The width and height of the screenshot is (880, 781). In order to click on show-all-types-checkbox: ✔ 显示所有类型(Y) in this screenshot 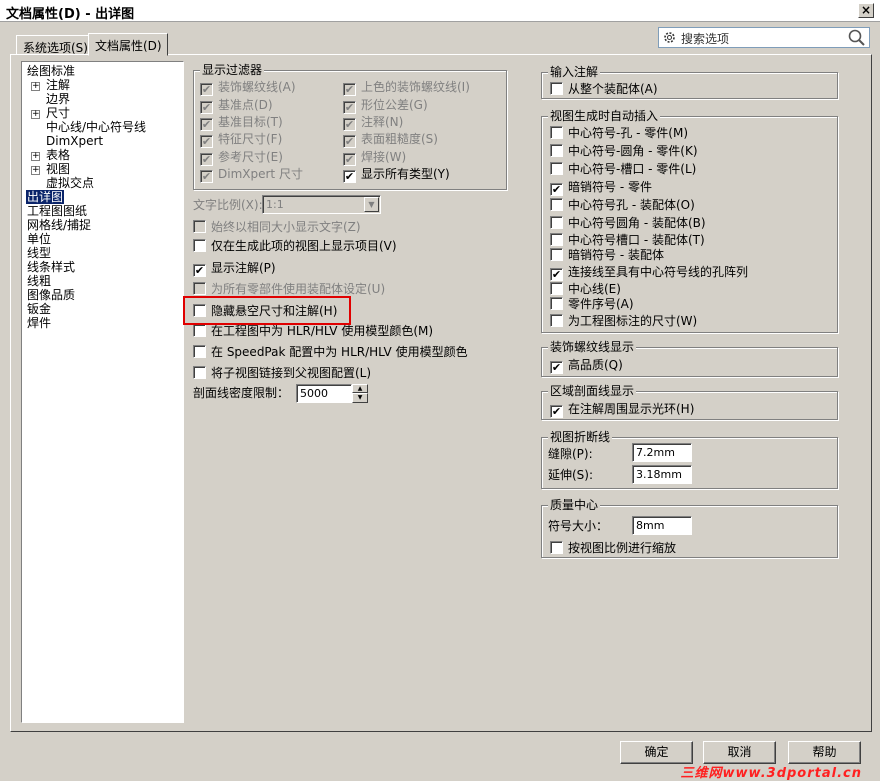, I will do `click(396, 175)`.